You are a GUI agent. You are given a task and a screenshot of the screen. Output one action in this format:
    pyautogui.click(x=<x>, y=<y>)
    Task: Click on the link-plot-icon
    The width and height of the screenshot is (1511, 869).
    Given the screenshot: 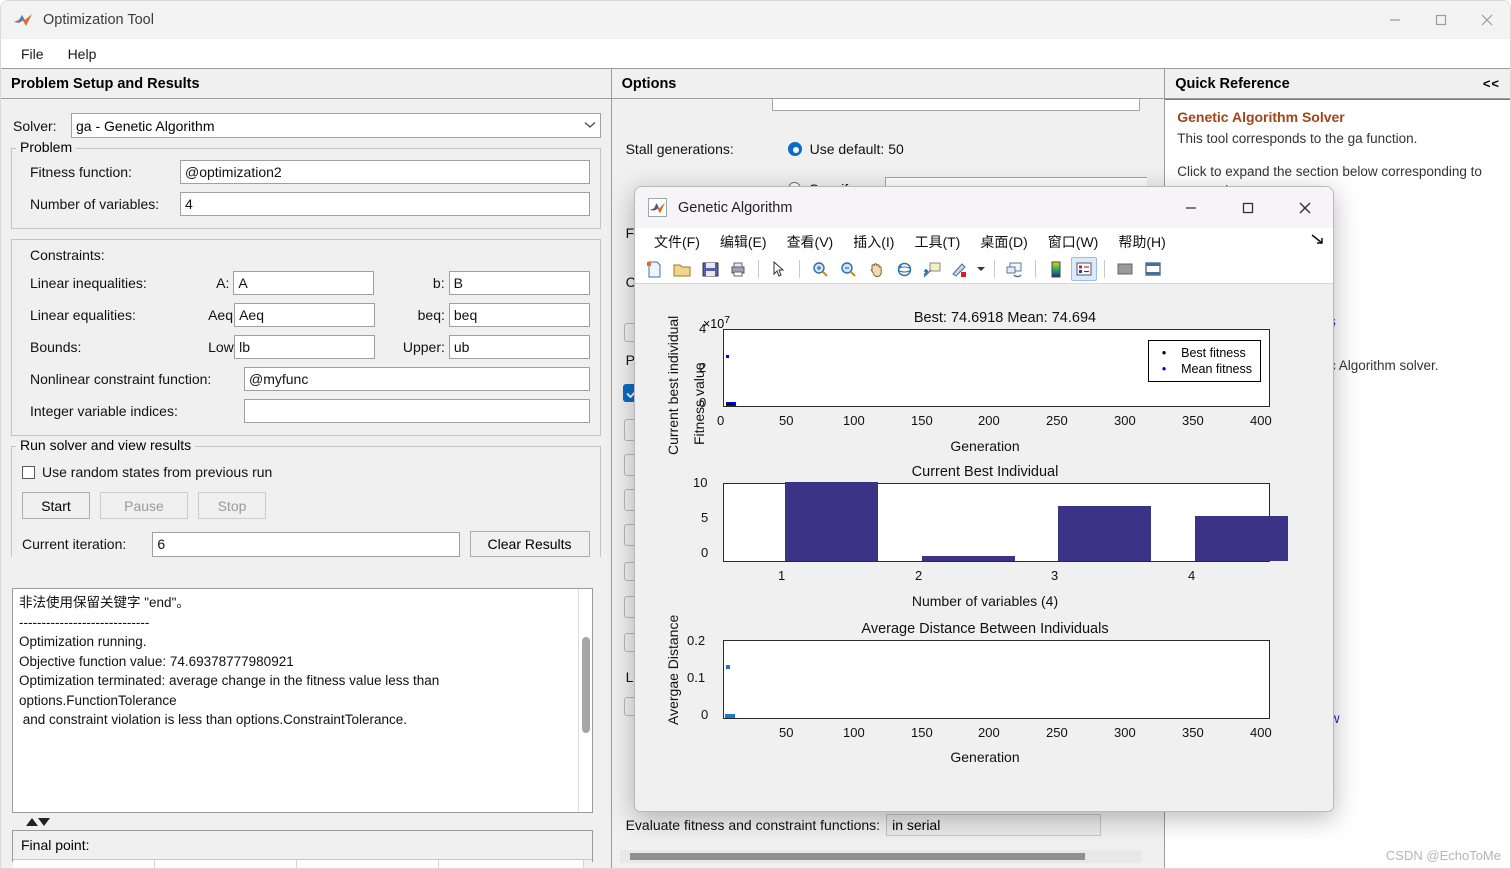 What is the action you would take?
    pyautogui.click(x=1015, y=269)
    